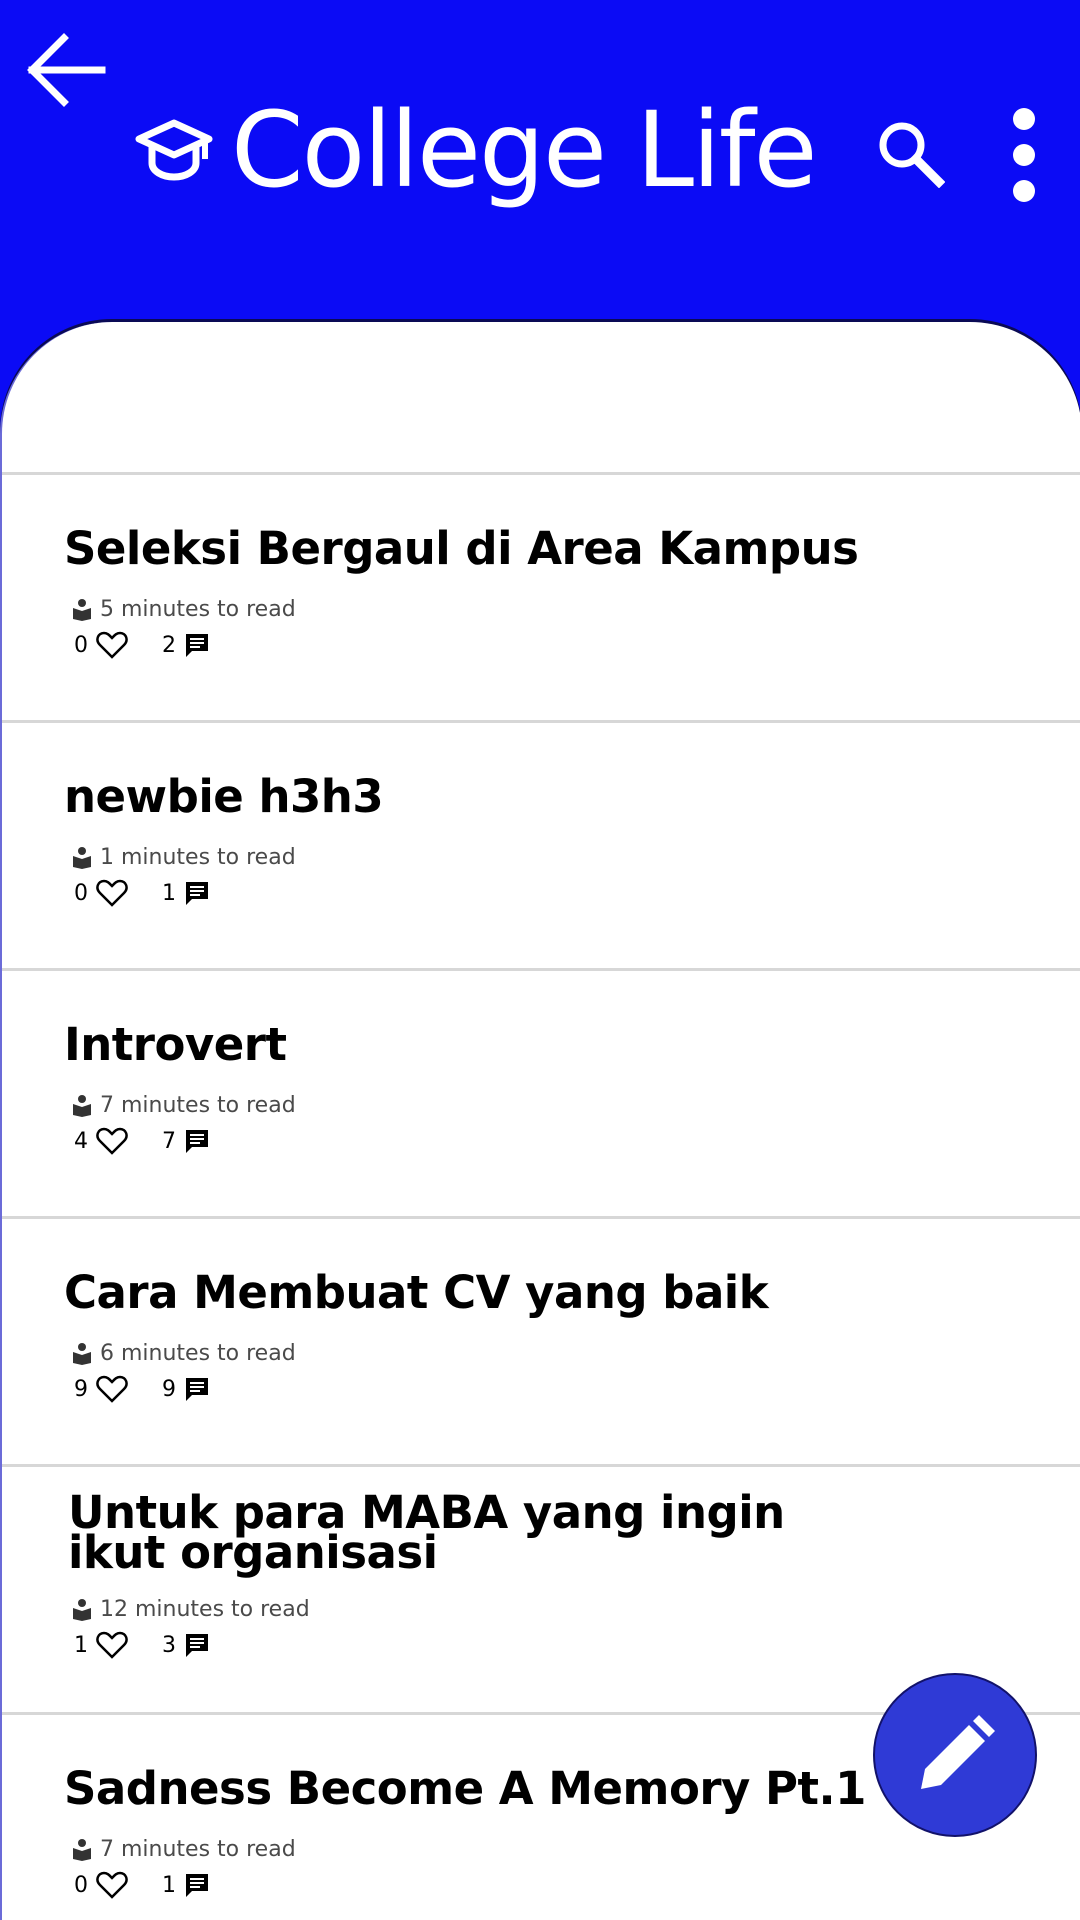 The width and height of the screenshot is (1080, 1920). What do you see at coordinates (169, 1141) in the screenshot?
I see `comment-count: 7` at bounding box center [169, 1141].